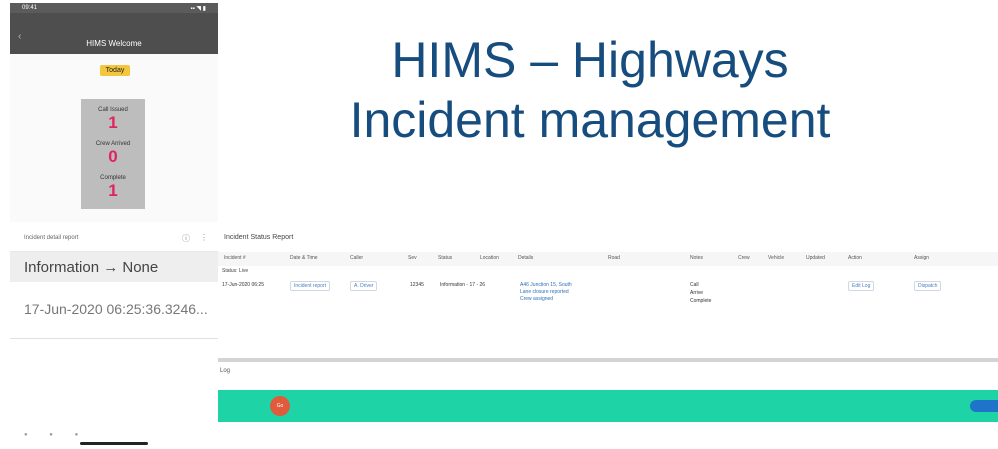  What do you see at coordinates (114, 439) in the screenshot?
I see `bottom-bar: ● ● ●` at bounding box center [114, 439].